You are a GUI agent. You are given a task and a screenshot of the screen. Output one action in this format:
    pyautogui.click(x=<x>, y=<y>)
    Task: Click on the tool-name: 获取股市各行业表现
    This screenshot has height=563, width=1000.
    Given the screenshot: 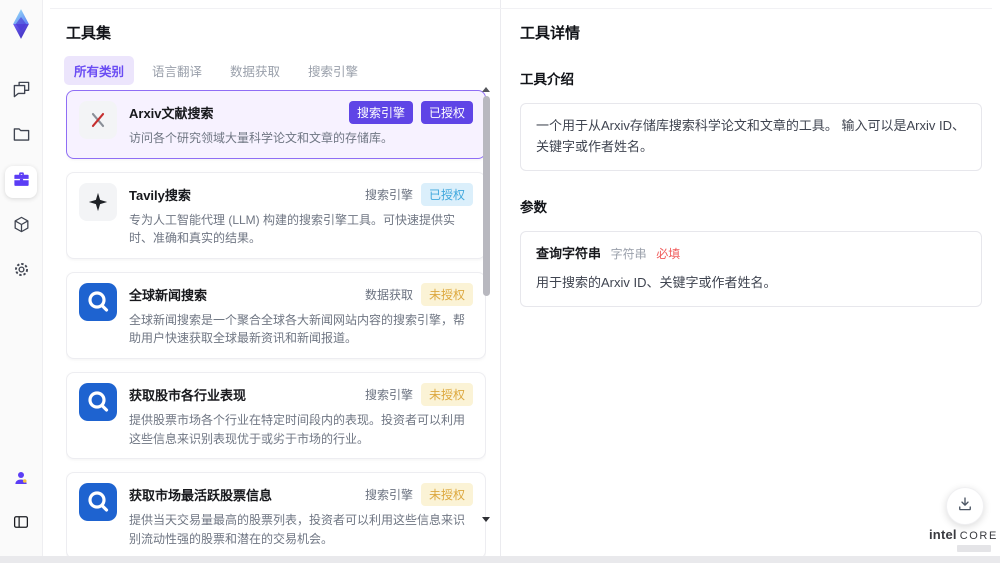 What is the action you would take?
    pyautogui.click(x=188, y=395)
    